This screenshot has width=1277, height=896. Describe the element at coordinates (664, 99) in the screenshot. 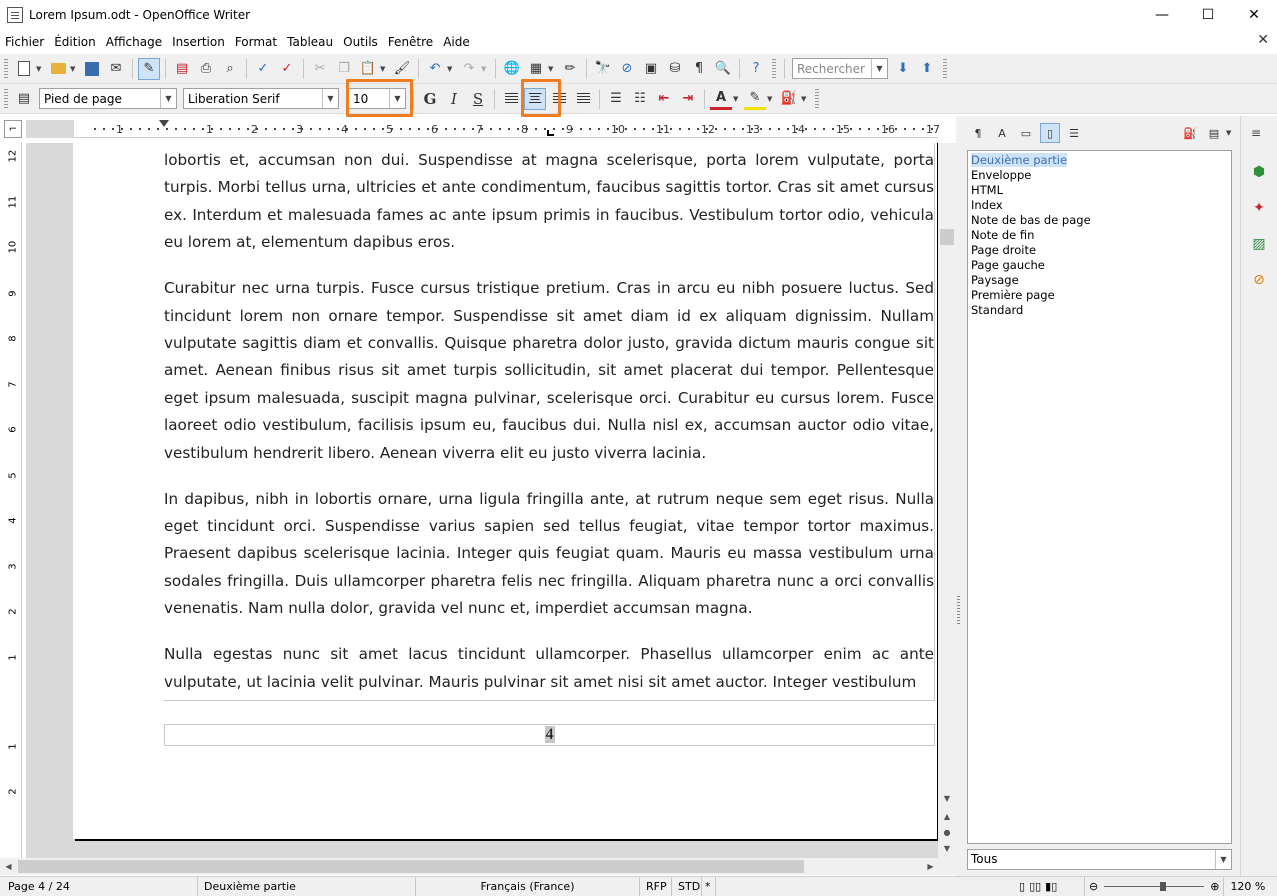

I see `decrease-indent-icon: ⇤` at that location.